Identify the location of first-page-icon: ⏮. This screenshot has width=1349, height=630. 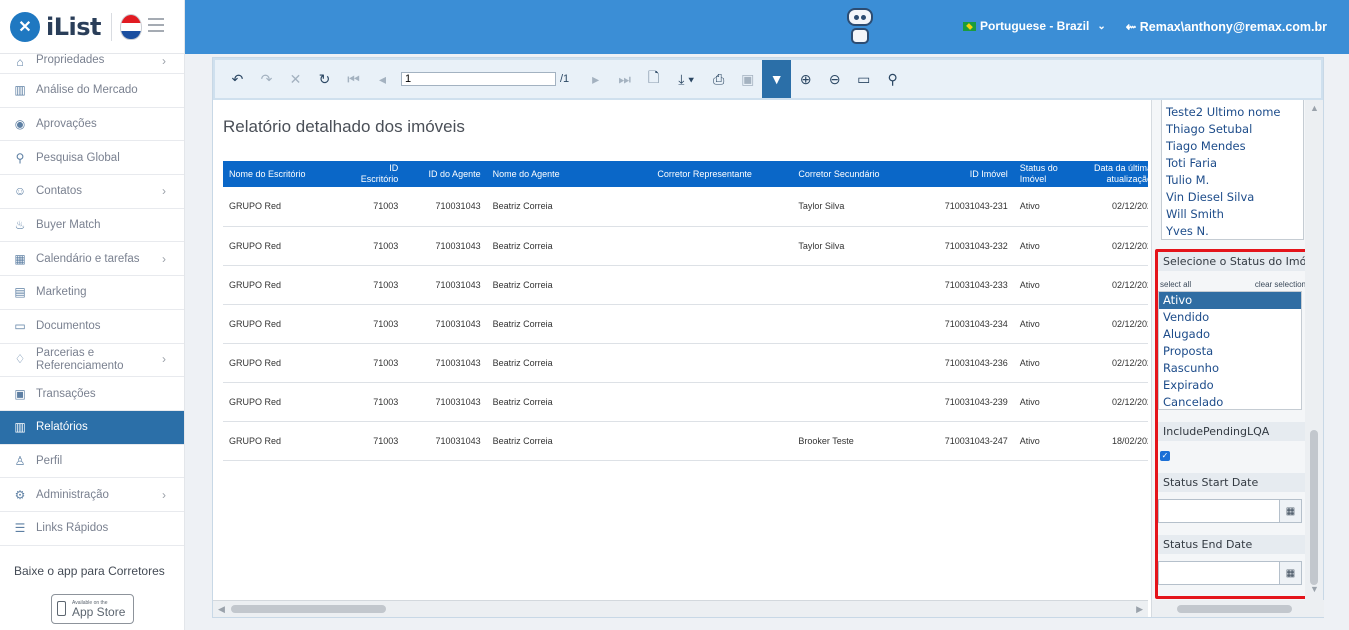
(353, 79).